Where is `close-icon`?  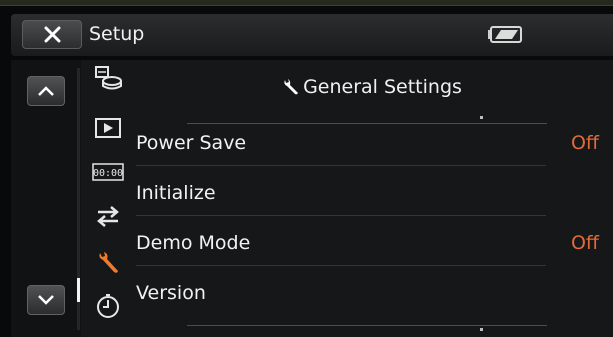
close-icon is located at coordinates (52, 34).